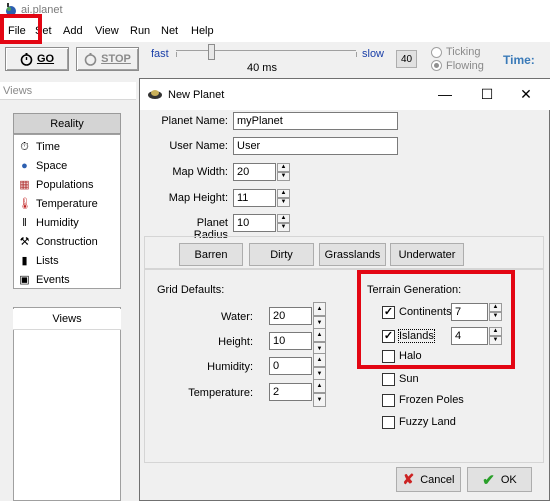 The height and width of the screenshot is (501, 550). What do you see at coordinates (196, 95) in the screenshot?
I see `dialog-title: New Planet` at bounding box center [196, 95].